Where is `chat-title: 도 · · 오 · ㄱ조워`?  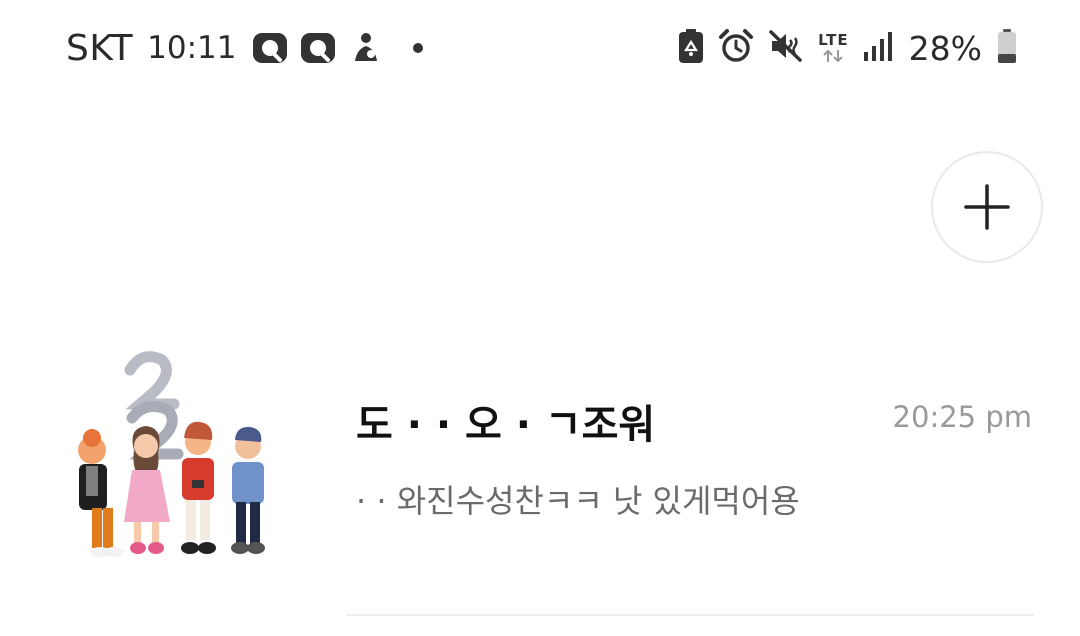
chat-title: 도 · · 오 · ㄱ조워 is located at coordinates (506, 425).